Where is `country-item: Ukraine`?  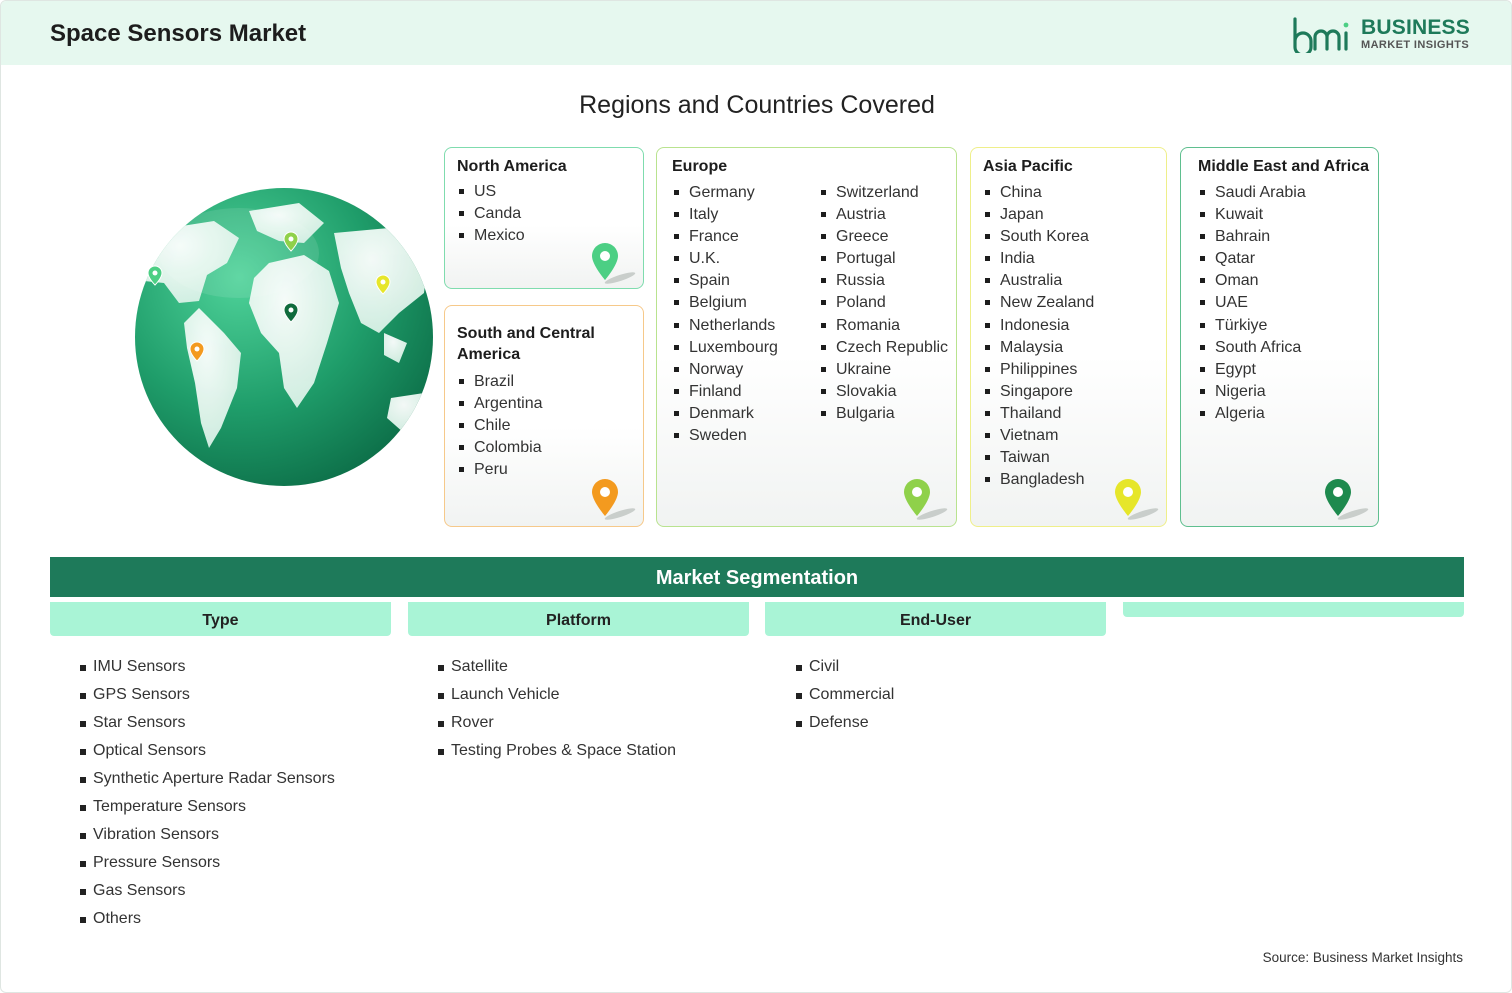
country-item: Ukraine is located at coordinates (883, 370).